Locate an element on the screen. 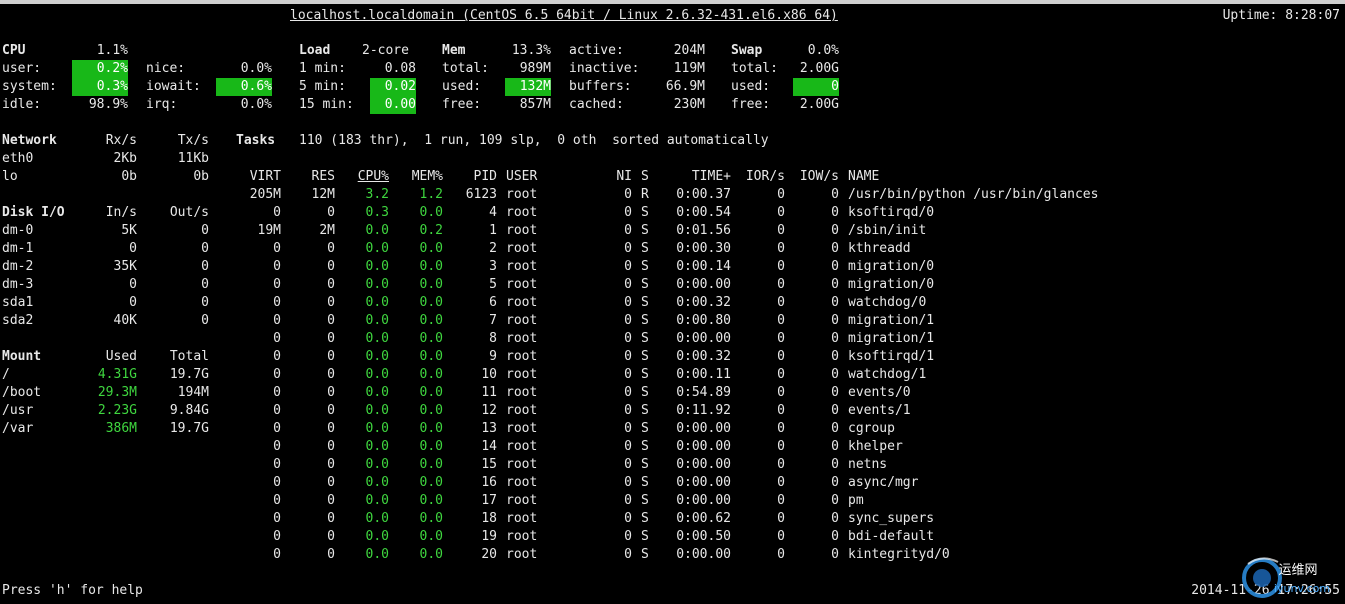 The height and width of the screenshot is (604, 1345). help-hint: Press 'h' for help is located at coordinates (72, 590).